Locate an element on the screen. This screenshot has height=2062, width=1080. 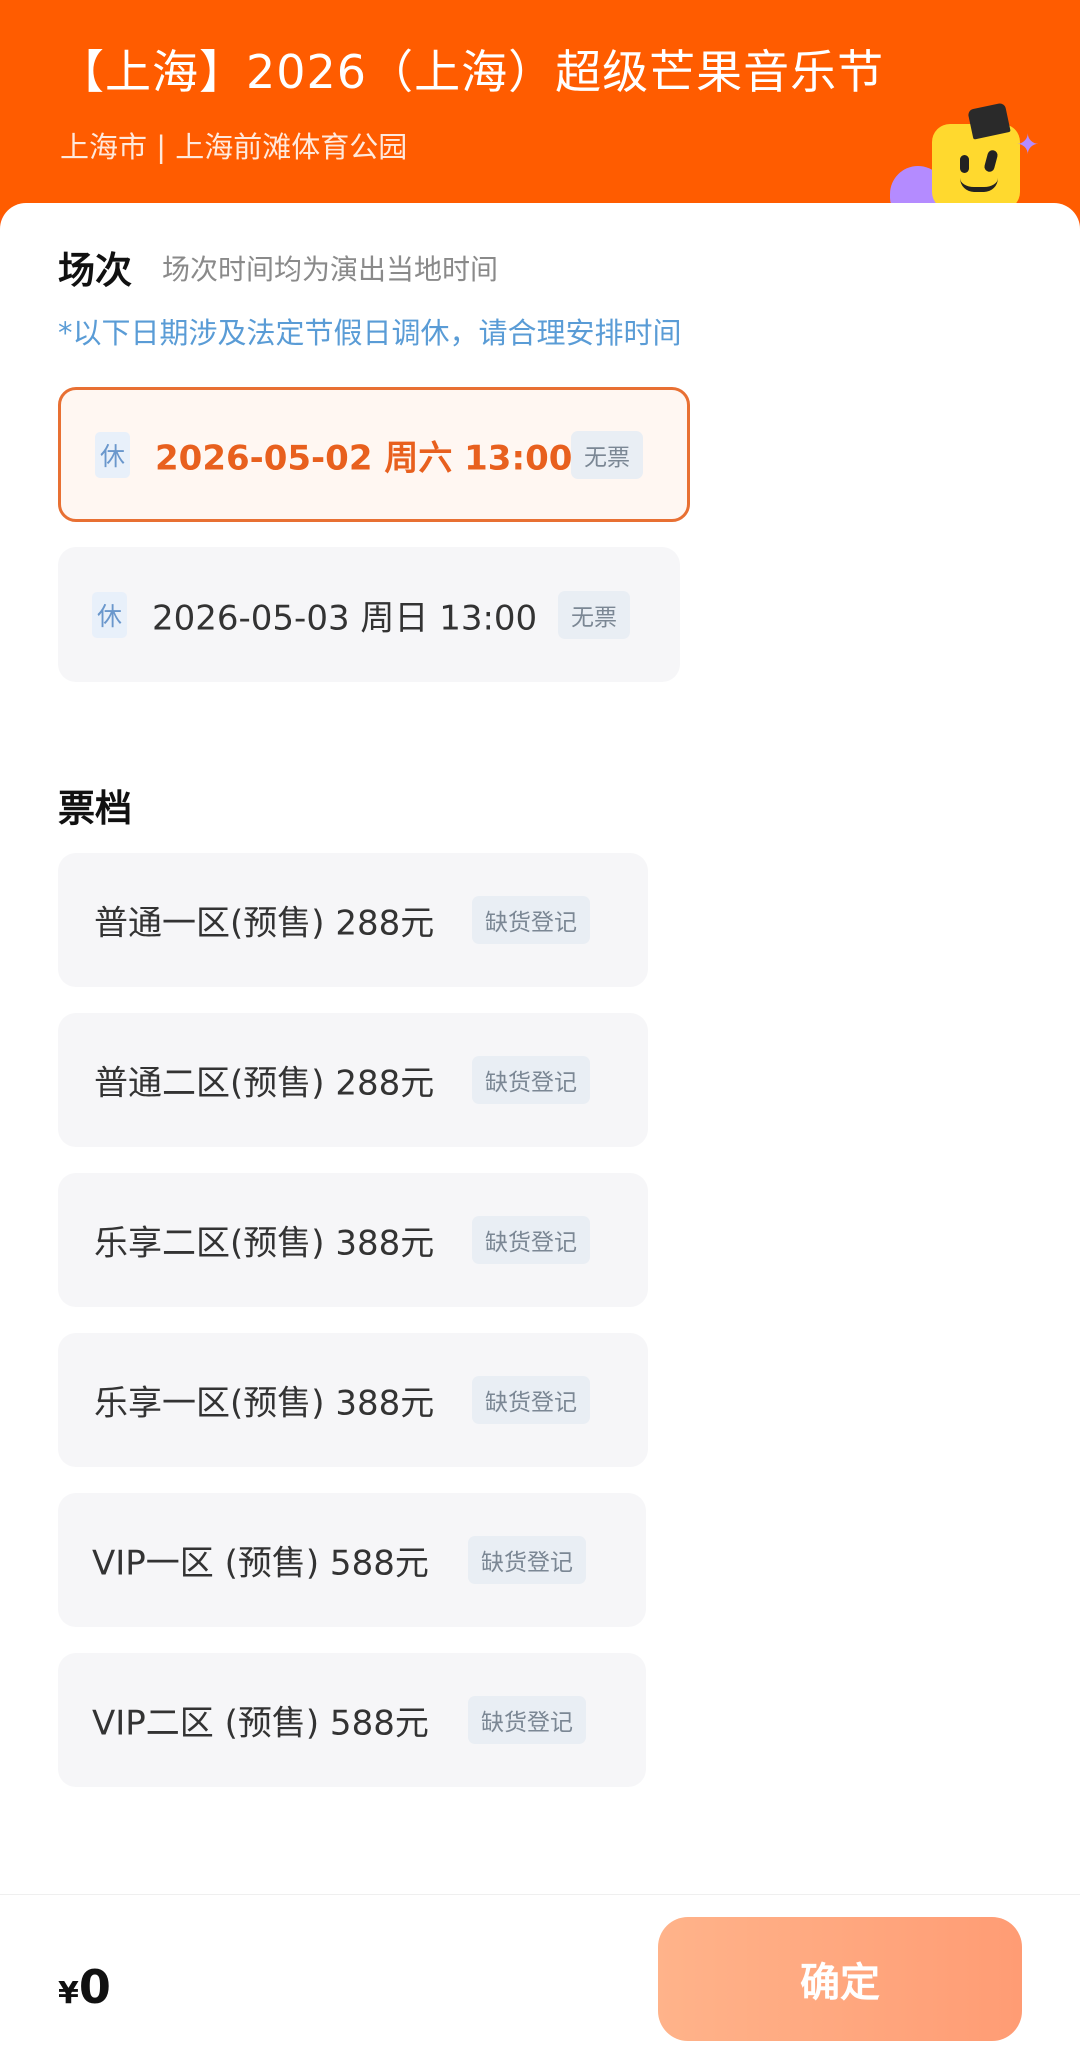
session-hint: 场次时间均为演出当地时间 is located at coordinates (330, 269).